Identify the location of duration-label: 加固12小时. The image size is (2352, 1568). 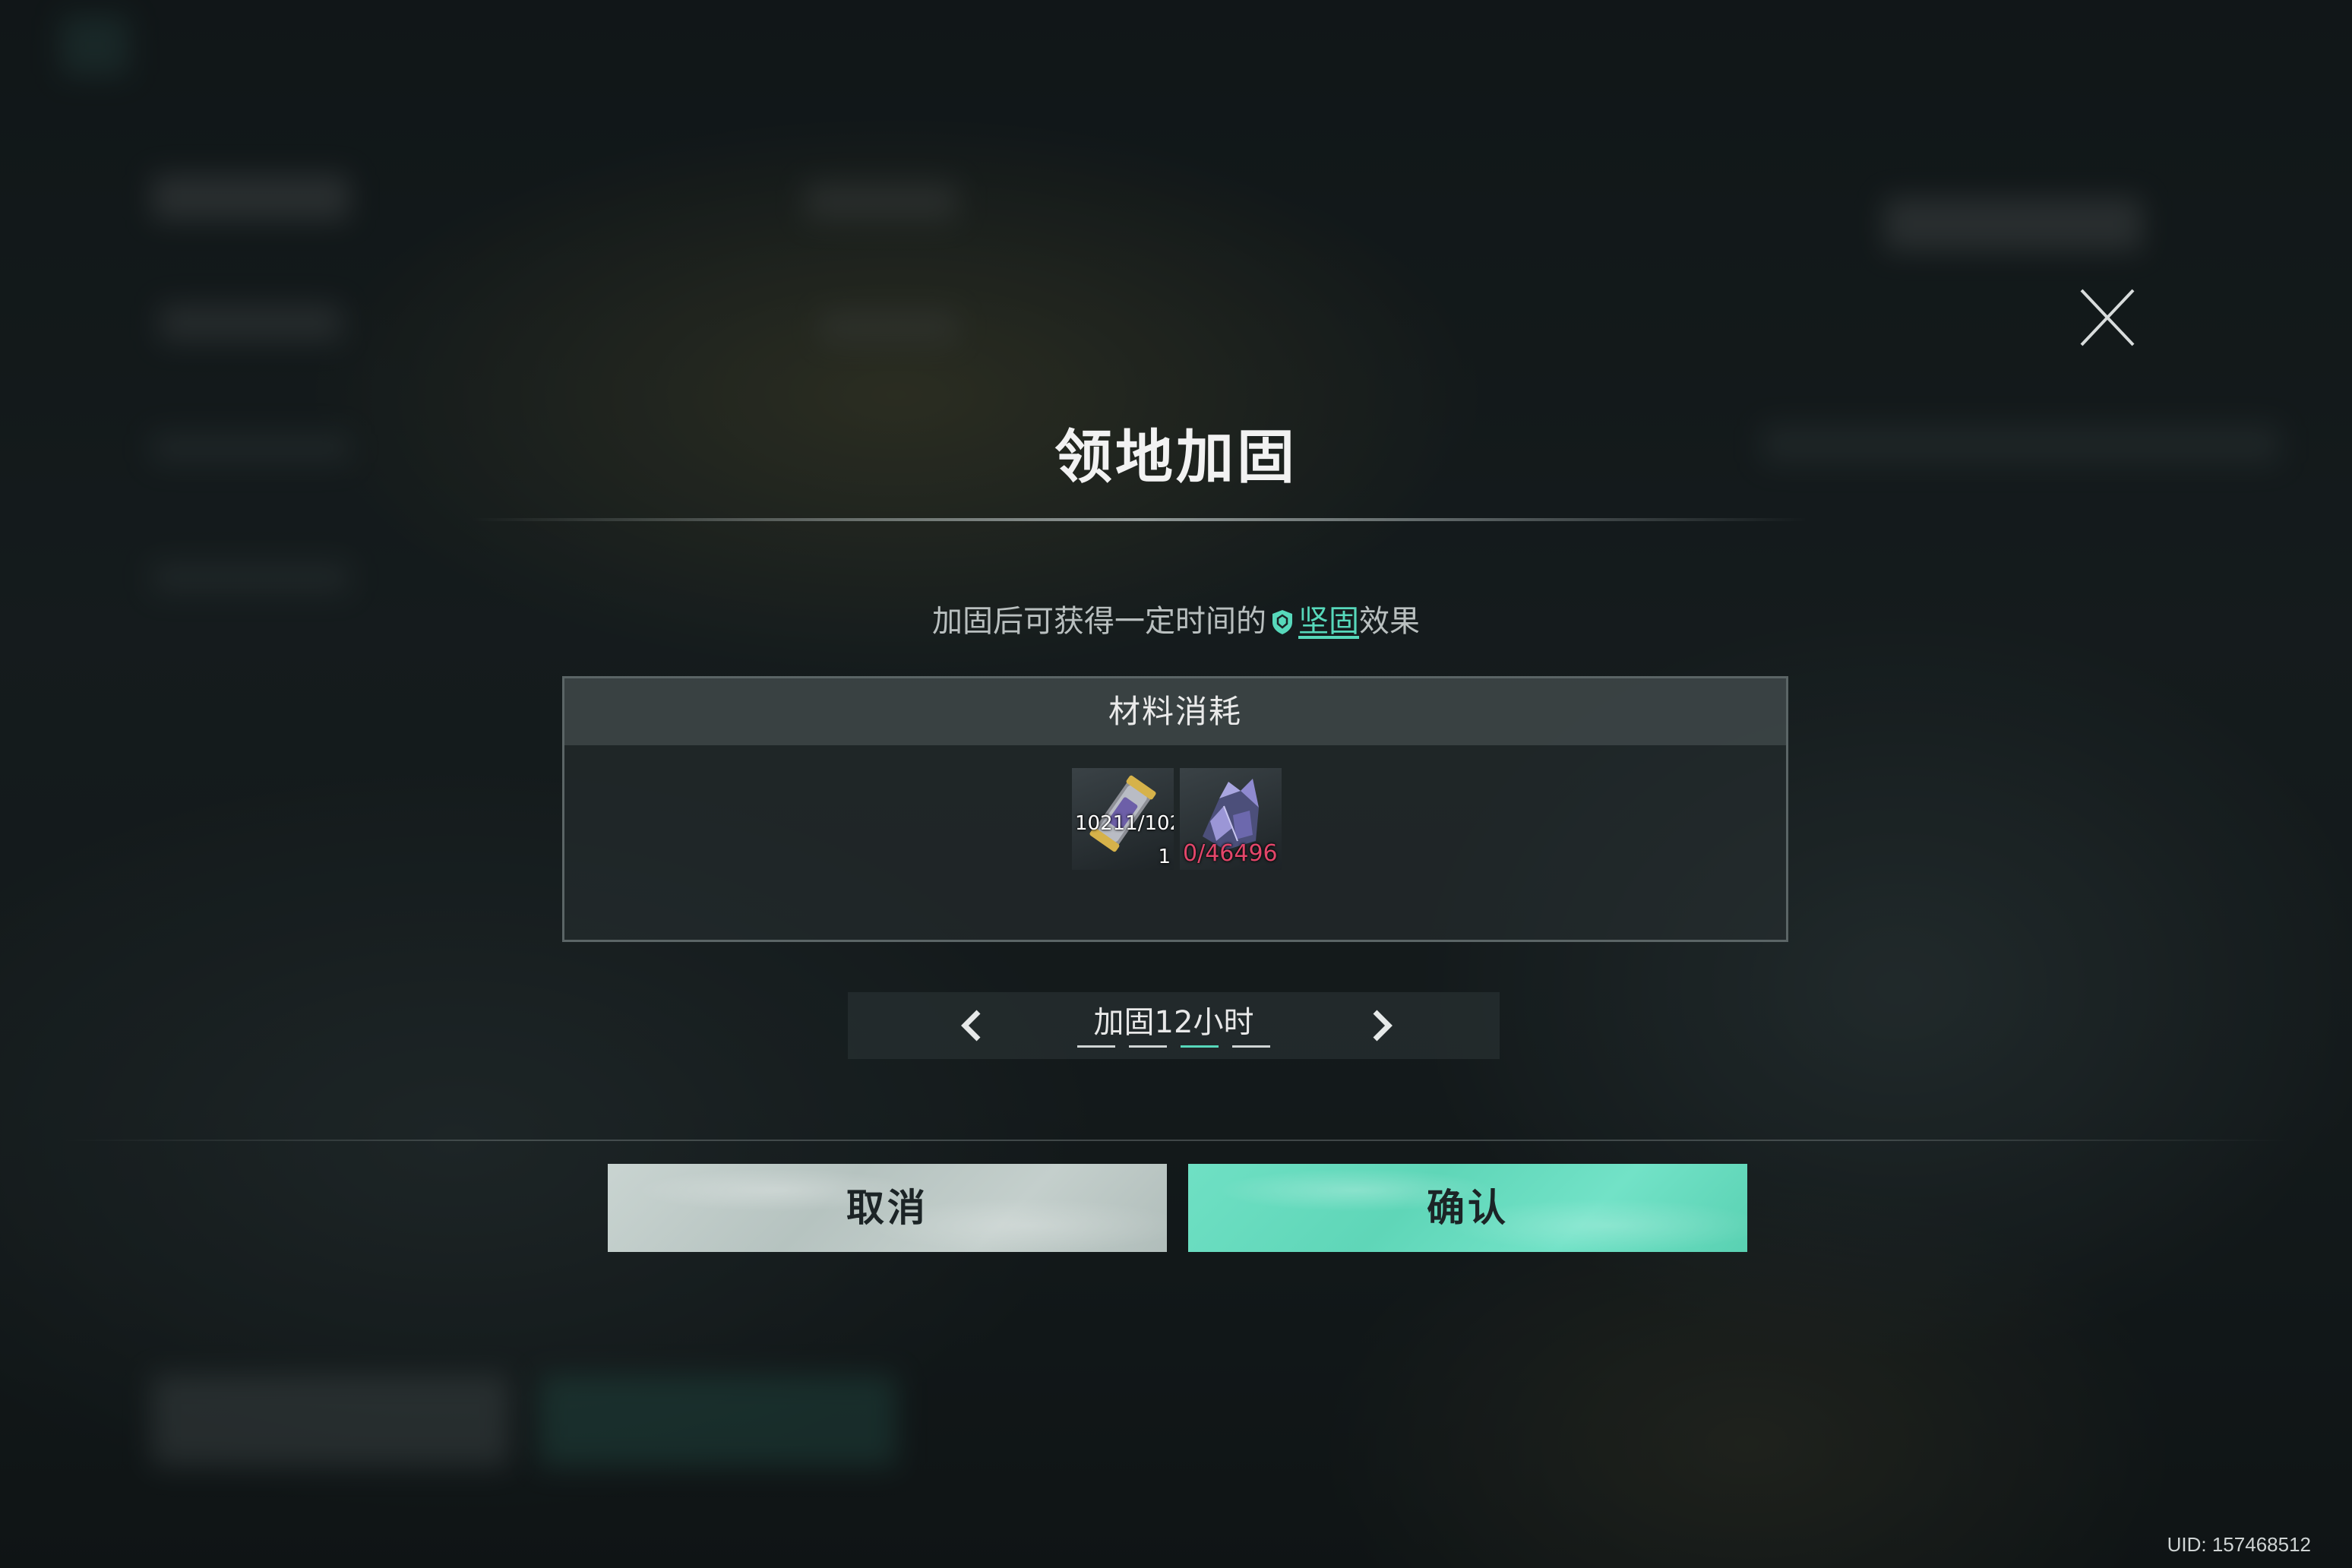
(1173, 1023).